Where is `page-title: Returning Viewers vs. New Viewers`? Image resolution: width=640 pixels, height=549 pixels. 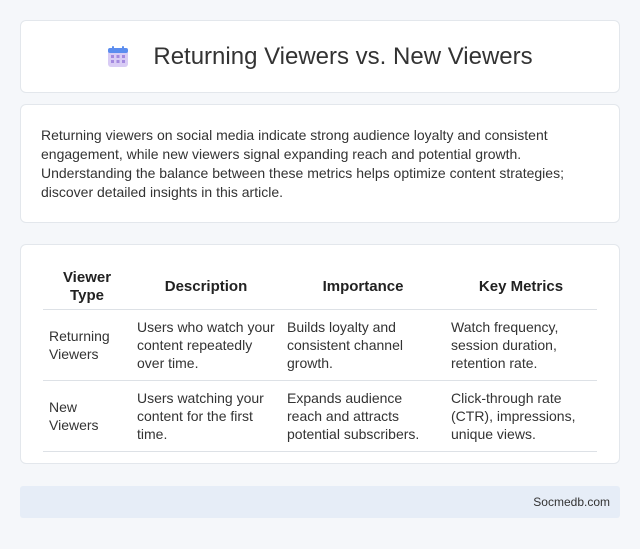
page-title: Returning Viewers vs. New Viewers is located at coordinates (343, 56).